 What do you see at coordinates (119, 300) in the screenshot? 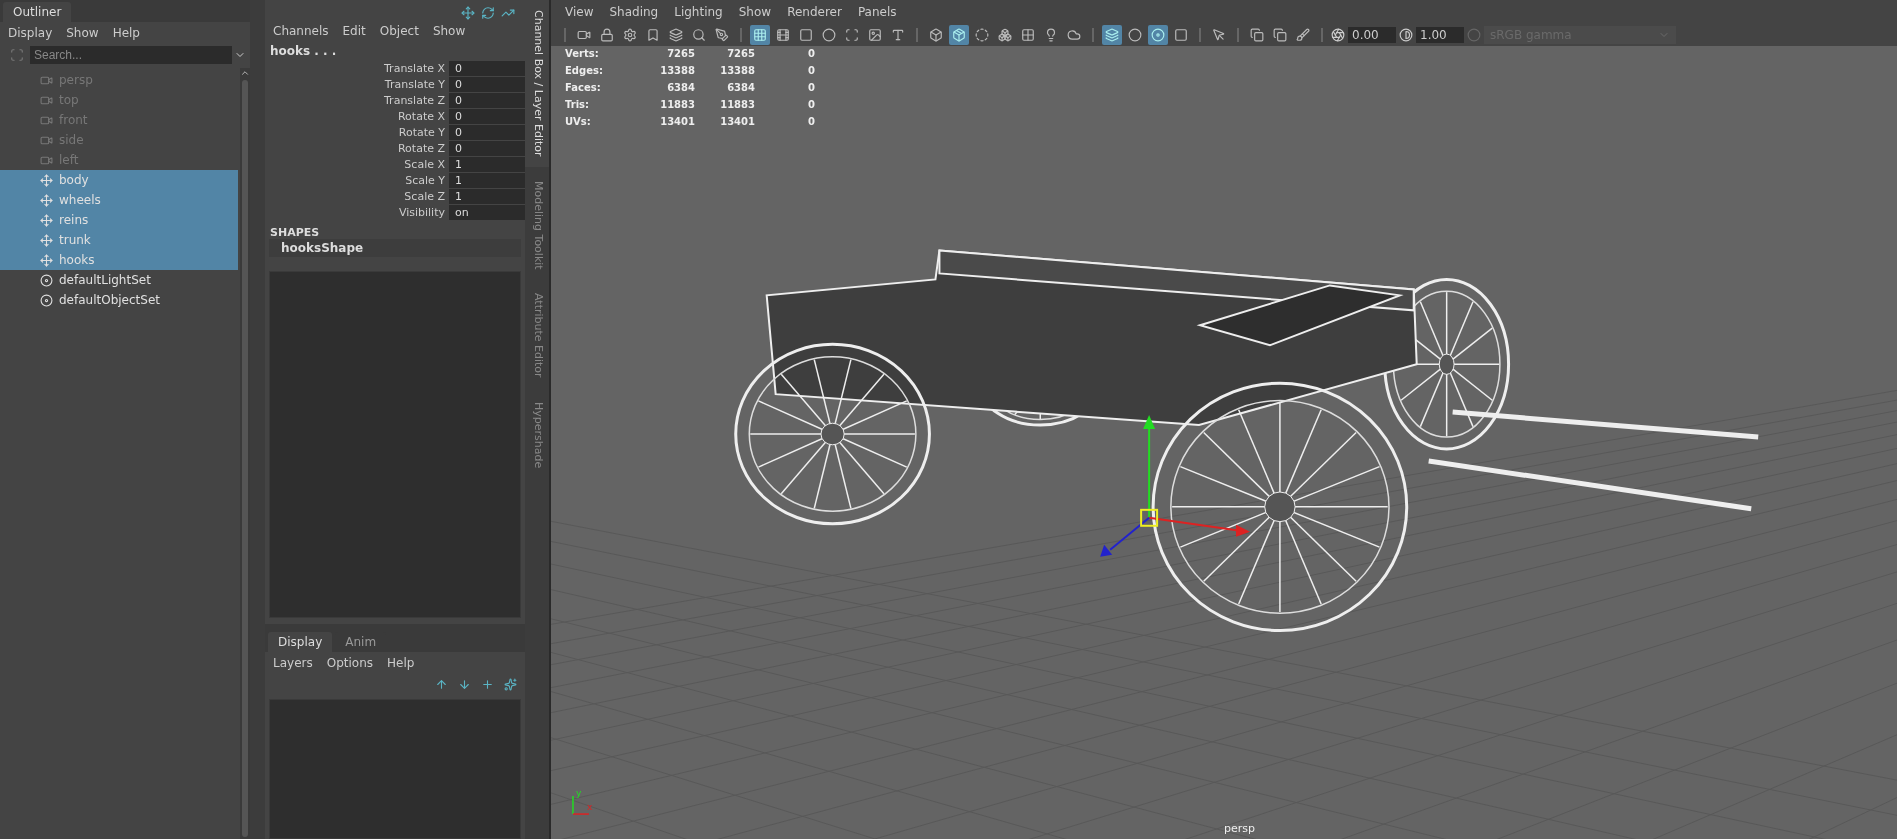
I see `outliner-item: defaultObjectSet` at bounding box center [119, 300].